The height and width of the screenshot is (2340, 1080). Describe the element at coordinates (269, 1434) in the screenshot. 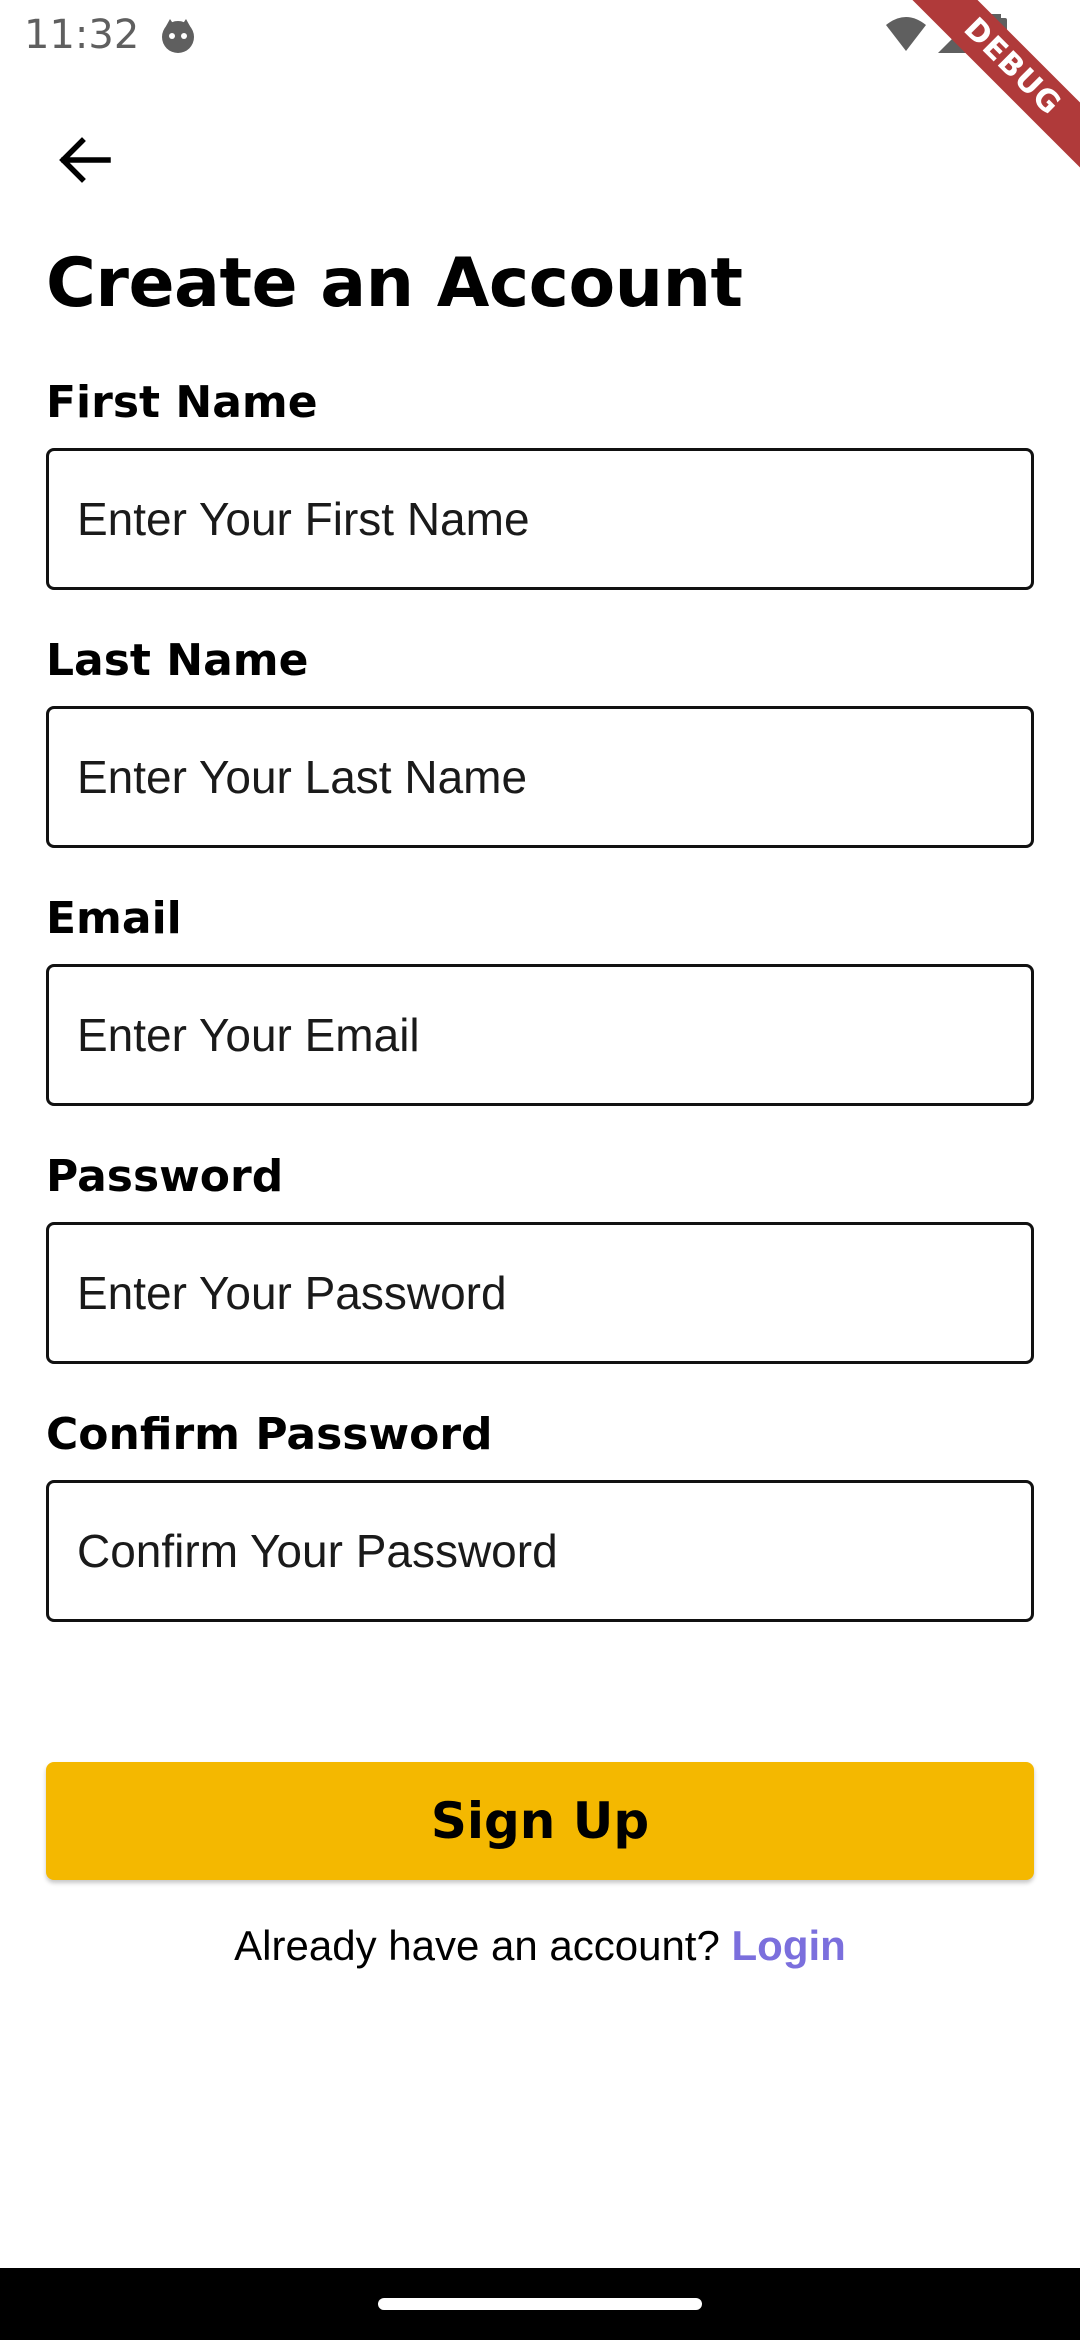

I see `confirm-password-label: Confirm Password` at that location.